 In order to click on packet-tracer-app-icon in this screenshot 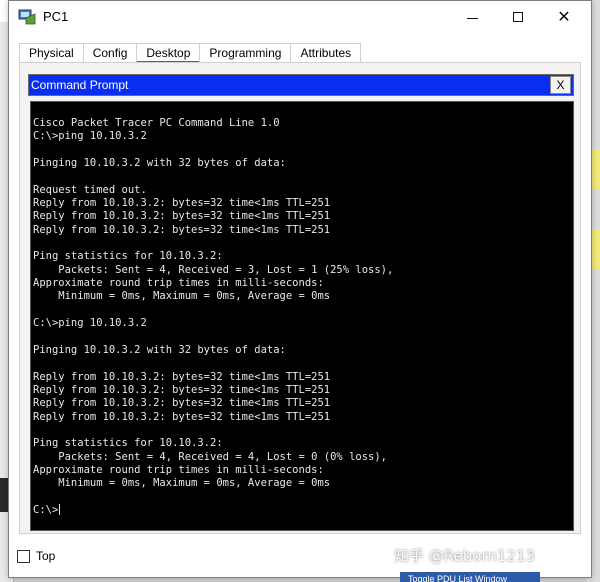, I will do `click(27, 17)`.